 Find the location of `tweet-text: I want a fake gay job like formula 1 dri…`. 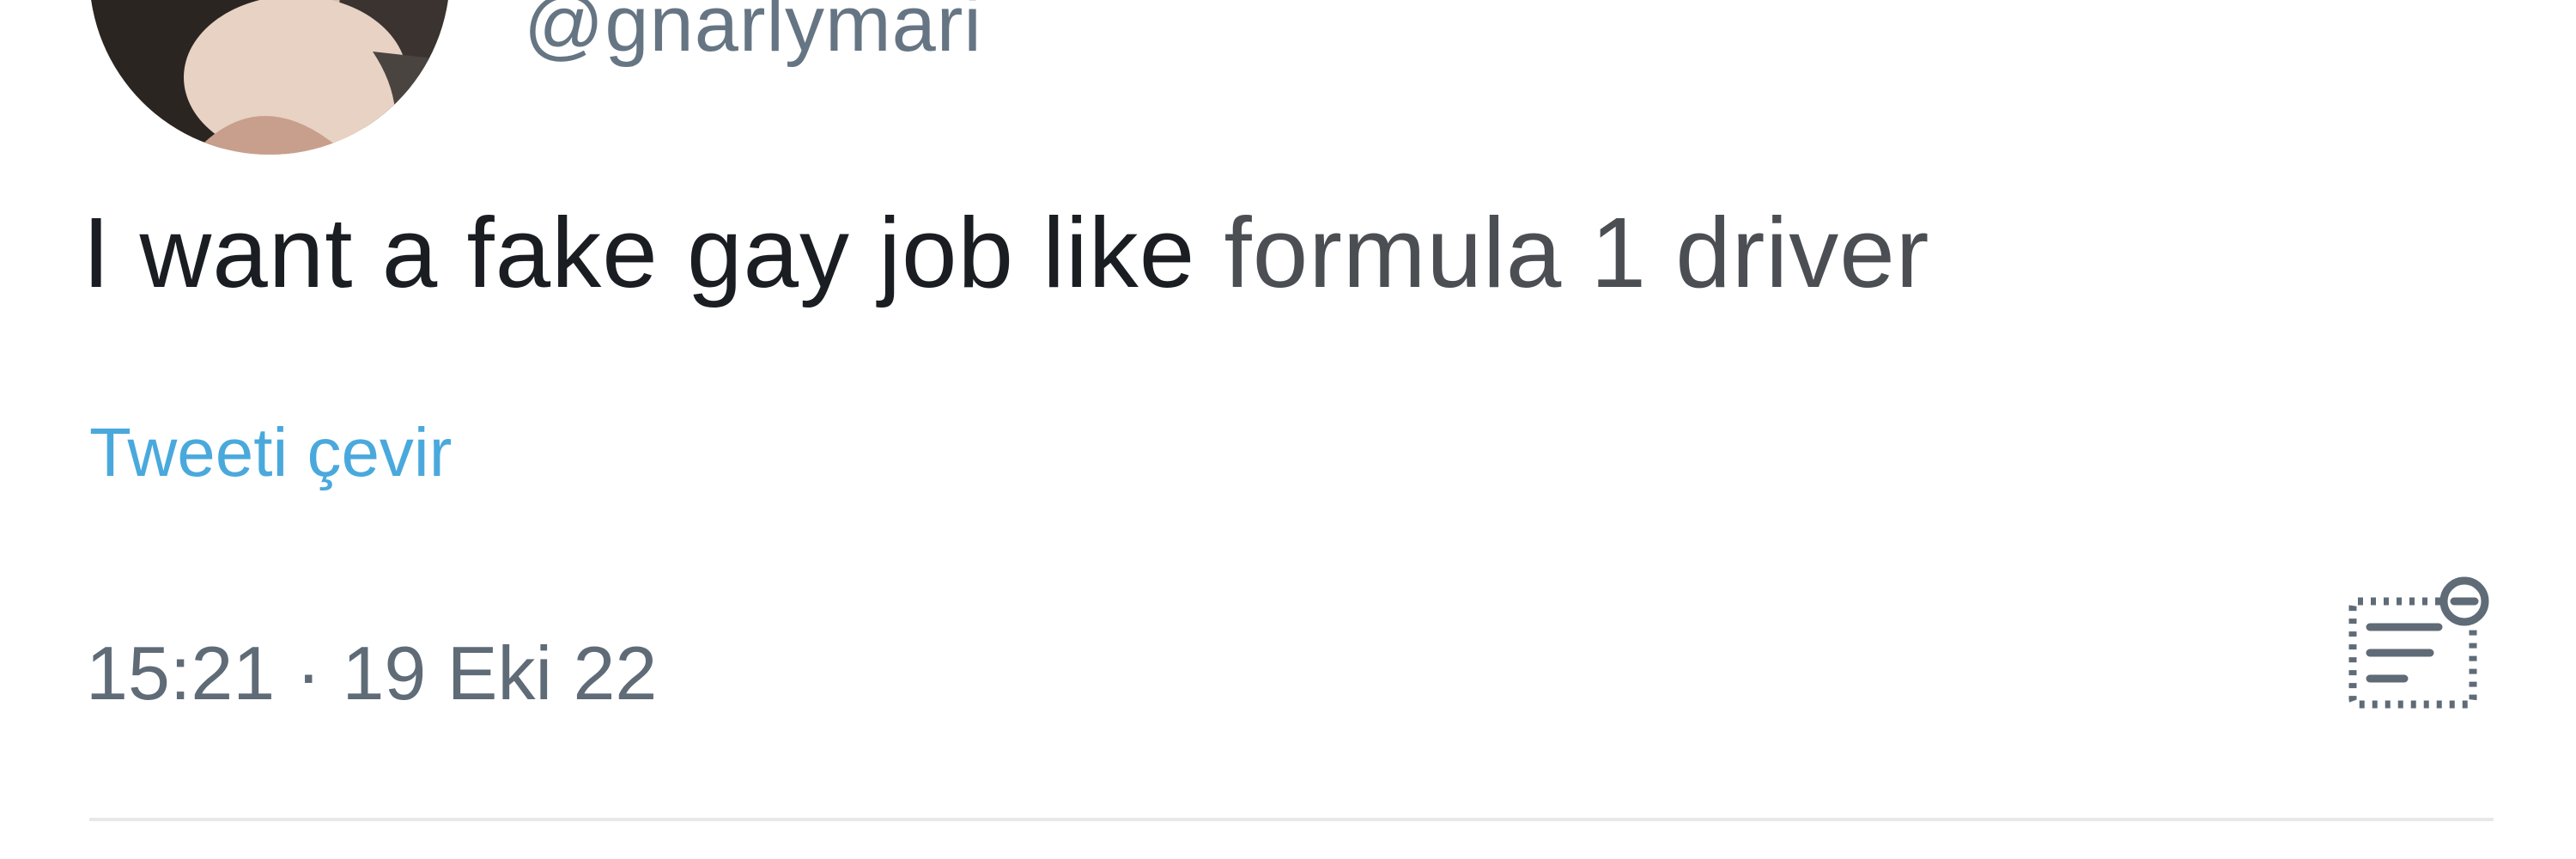

tweet-text: I want a fake gay job like formula 1 dri… is located at coordinates (1006, 253).